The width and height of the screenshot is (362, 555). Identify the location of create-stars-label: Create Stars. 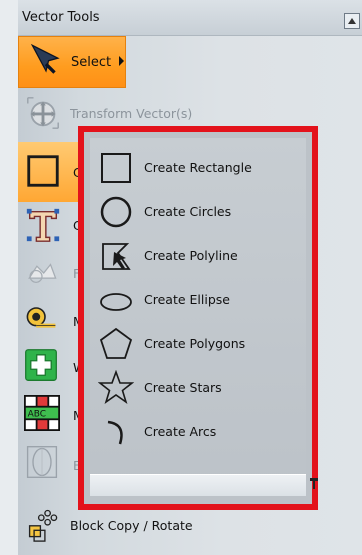
(183, 387).